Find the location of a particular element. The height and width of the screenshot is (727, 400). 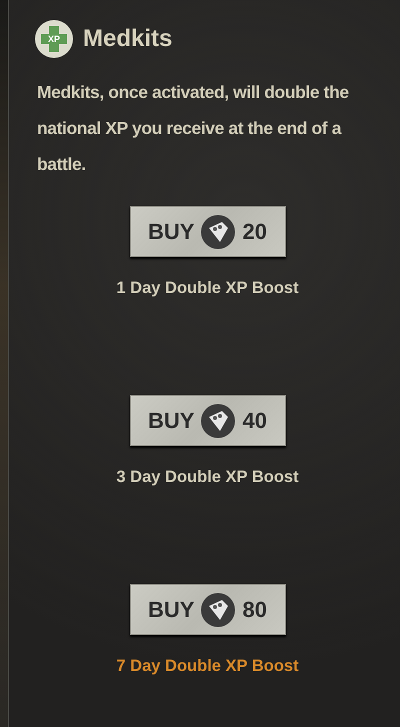

buy-button: BUY 40 is located at coordinates (208, 420).